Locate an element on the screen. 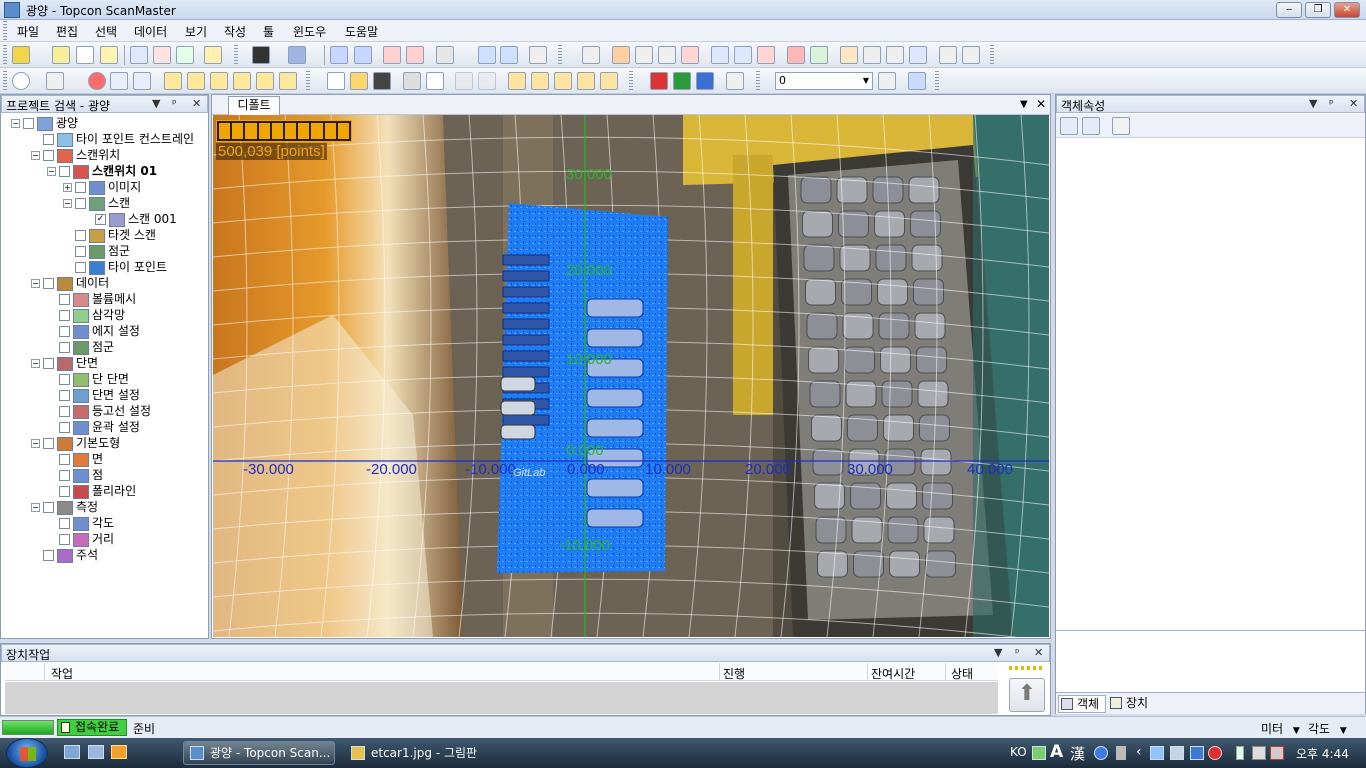  tree-node: 단 단면 is located at coordinates (88, 379).